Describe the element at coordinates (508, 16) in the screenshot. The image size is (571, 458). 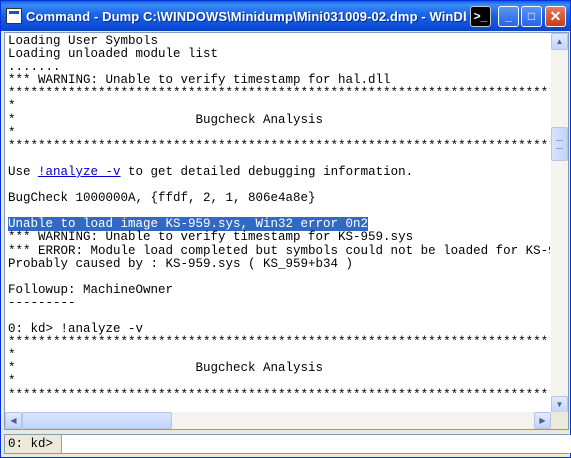
I see `minimize-button: _` at that location.